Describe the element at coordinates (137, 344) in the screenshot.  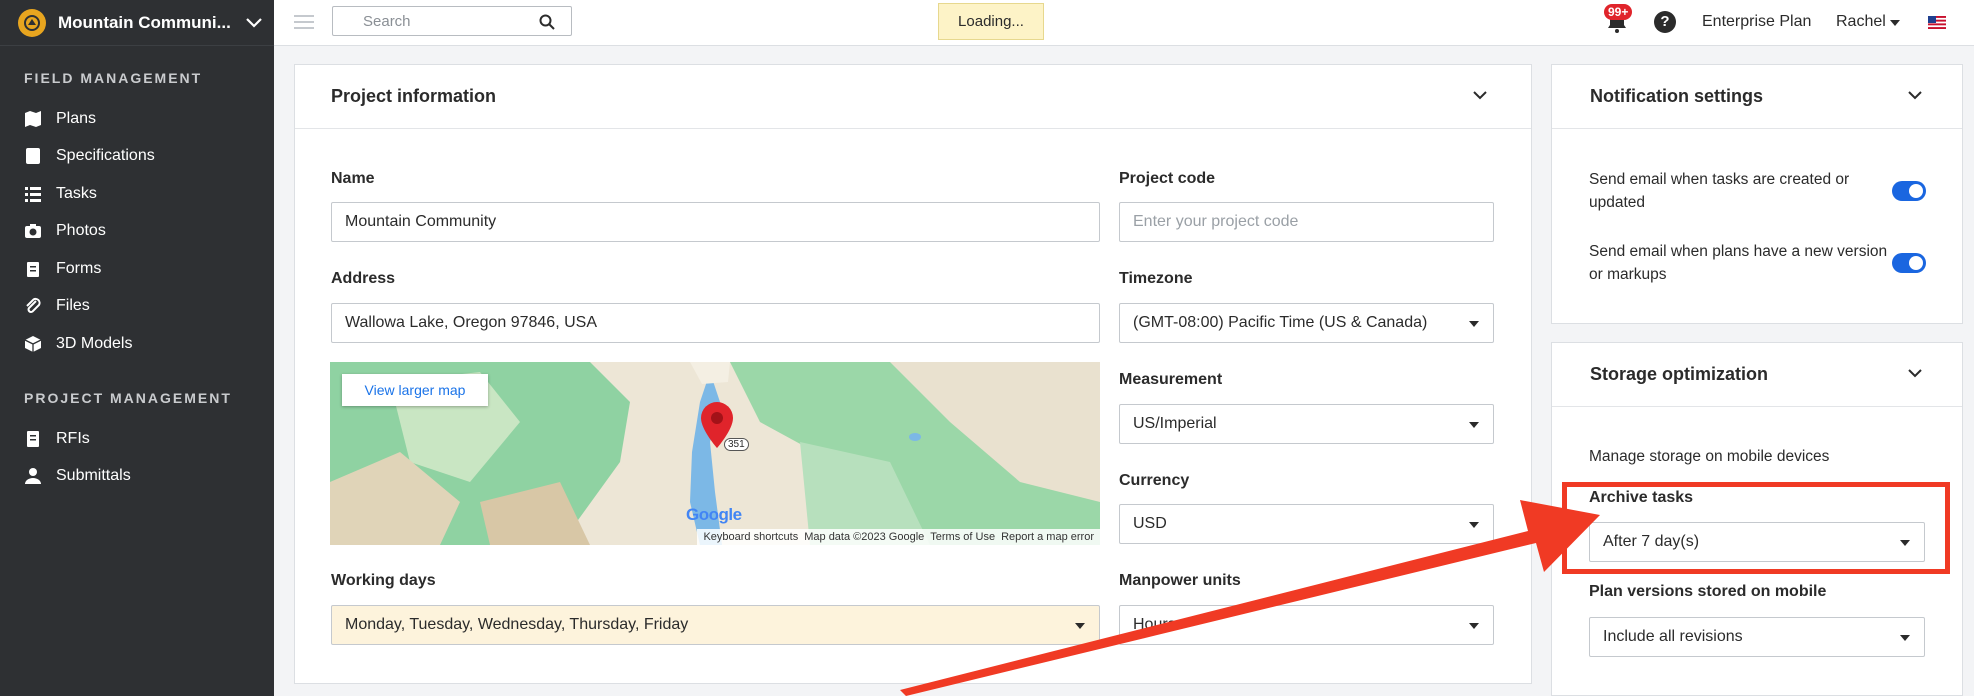
I see `sidebar-item-3d-models: 3D Models` at that location.